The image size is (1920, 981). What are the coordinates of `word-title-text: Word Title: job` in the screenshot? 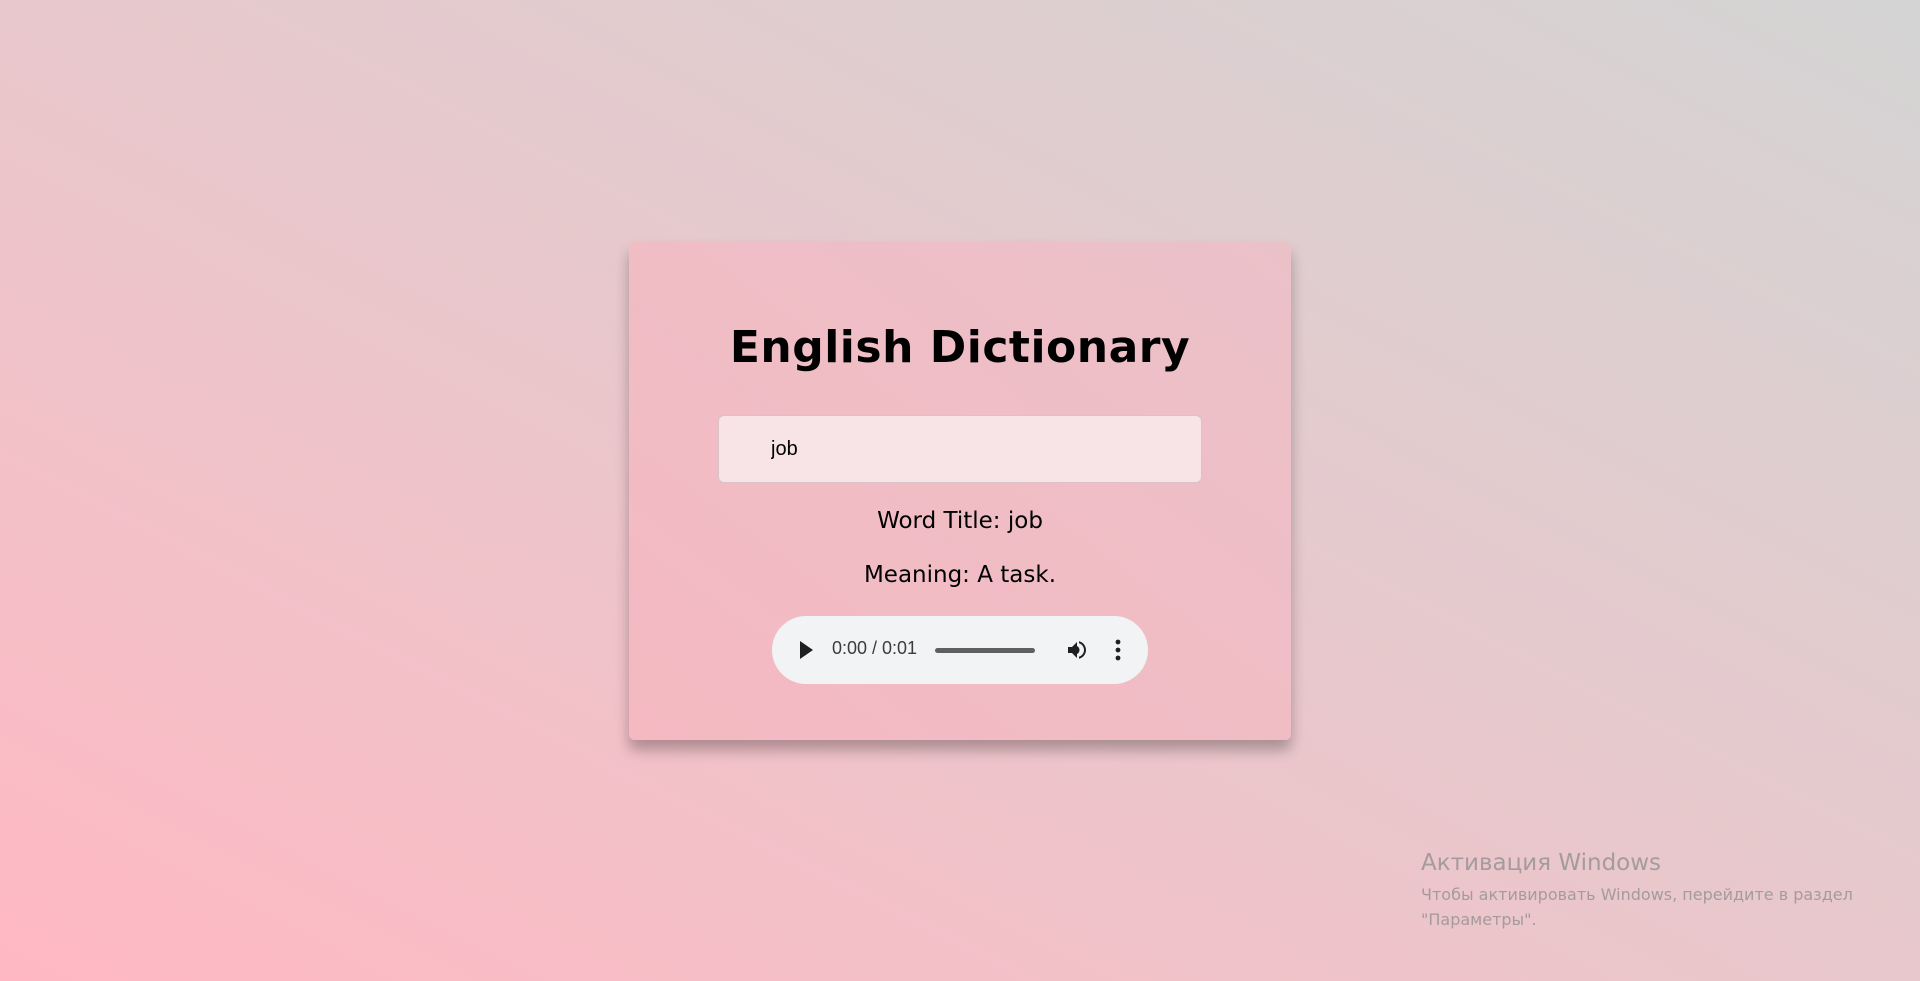 It's located at (960, 521).